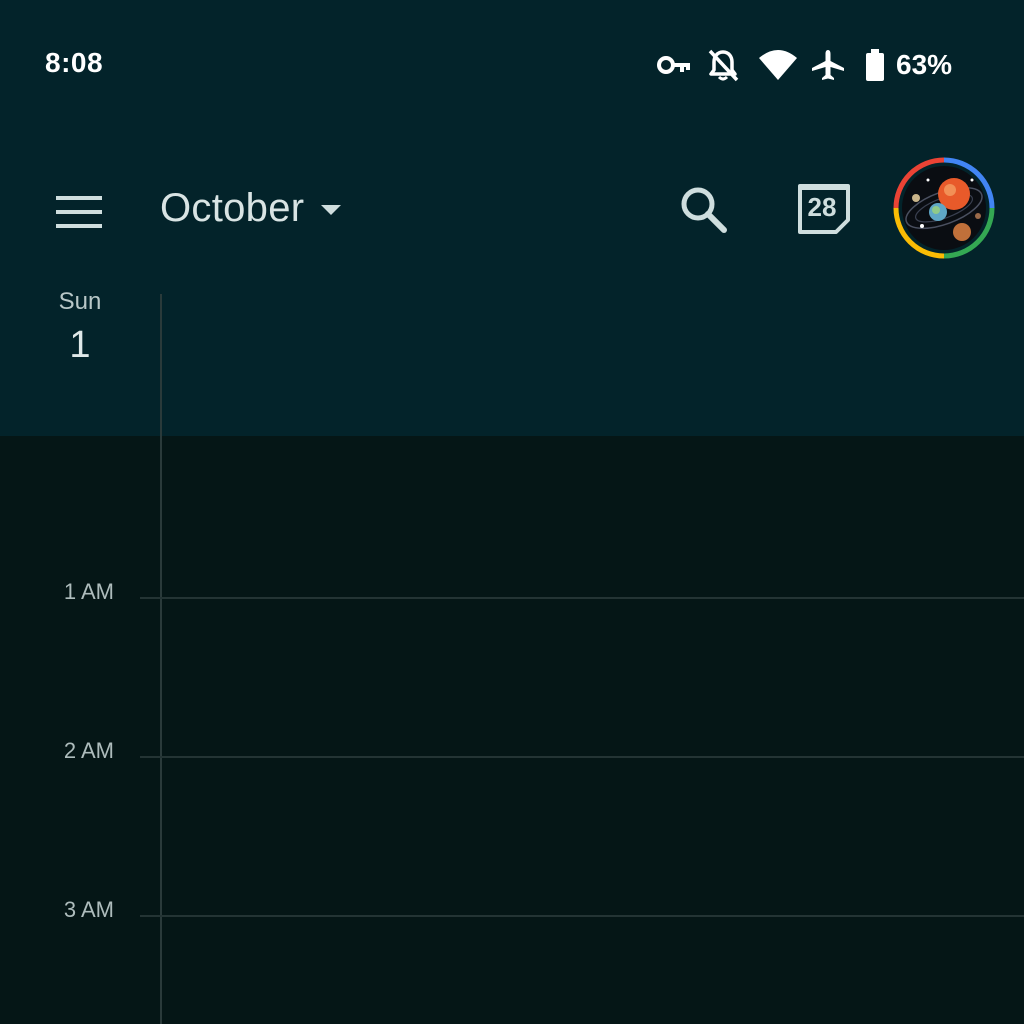 Image resolution: width=1024 pixels, height=1024 pixels. I want to click on main-menu-button, so click(80, 209).